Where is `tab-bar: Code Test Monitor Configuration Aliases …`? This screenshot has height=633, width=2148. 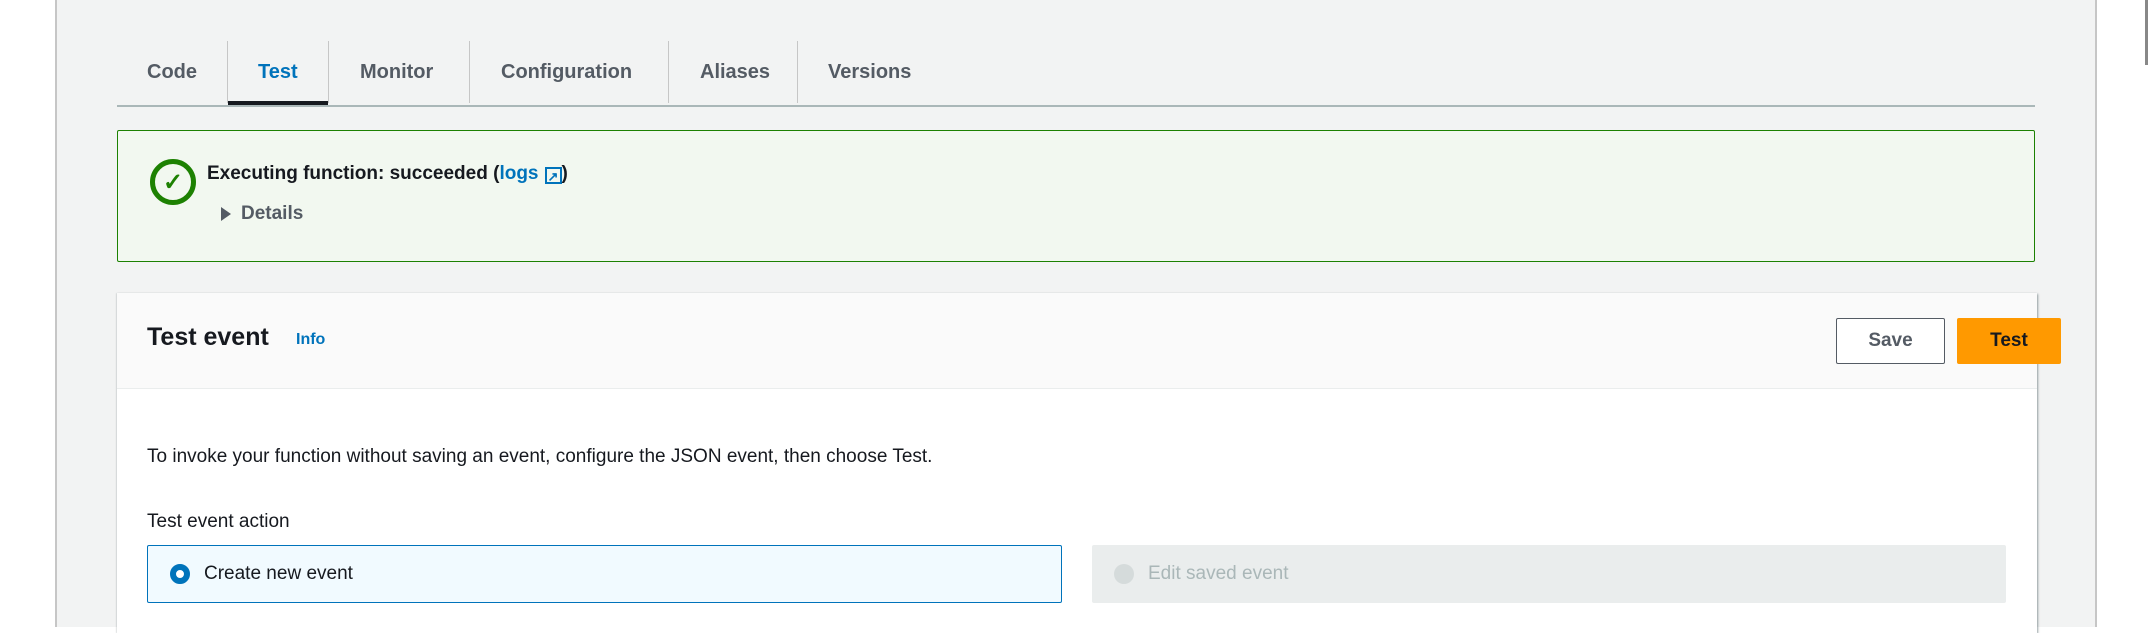
tab-bar: Code Test Monitor Configuration Aliases … is located at coordinates (1076, 74).